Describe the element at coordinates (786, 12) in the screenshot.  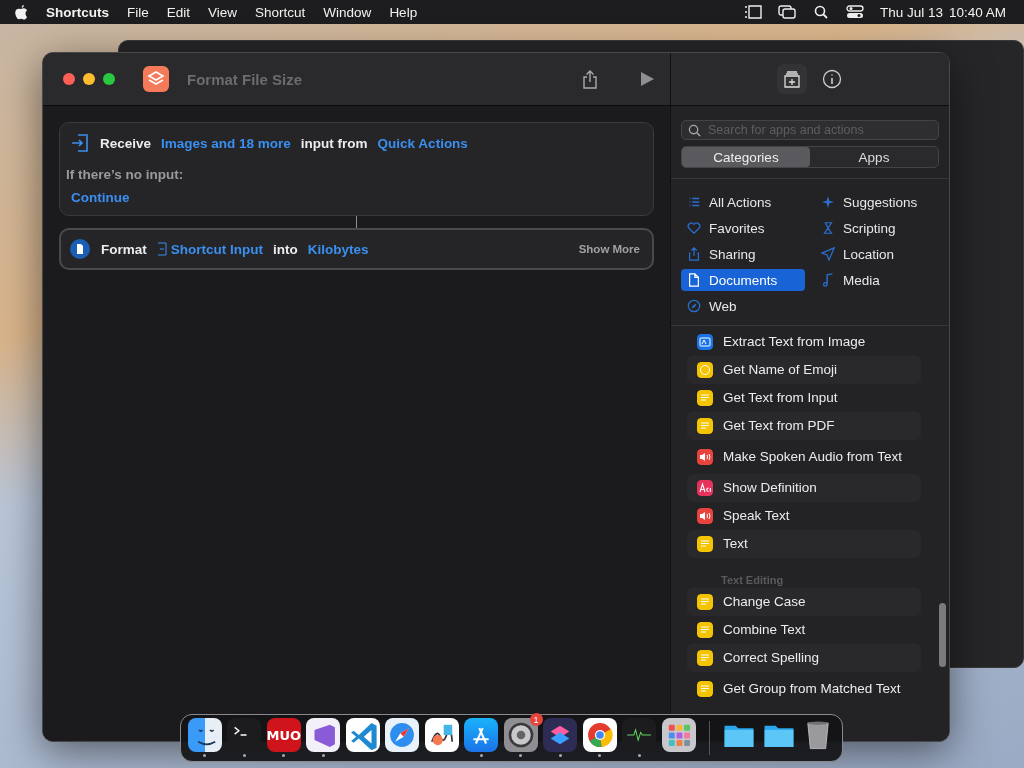
I see `windows-icon` at that location.